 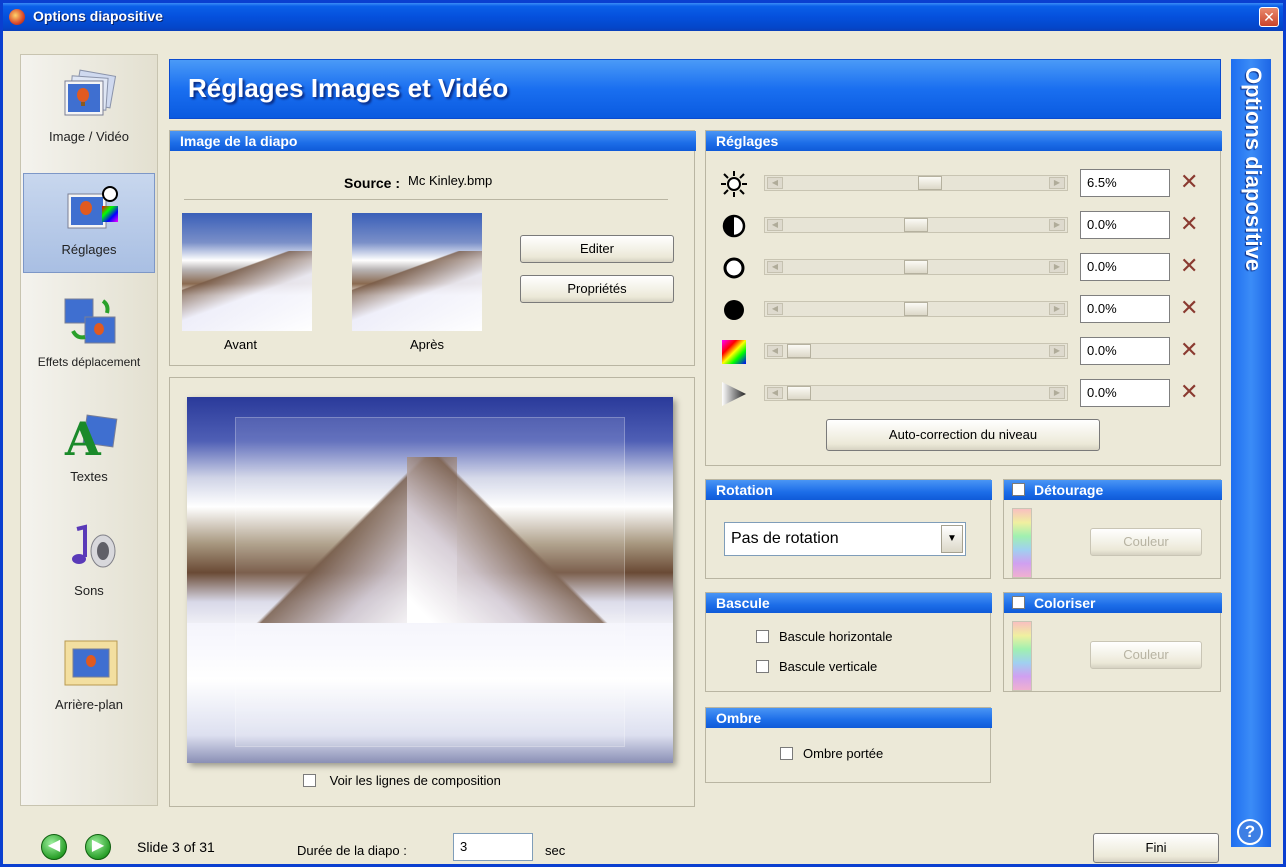 I want to click on vertical-banner: Options diapositive ?, so click(x=1251, y=453).